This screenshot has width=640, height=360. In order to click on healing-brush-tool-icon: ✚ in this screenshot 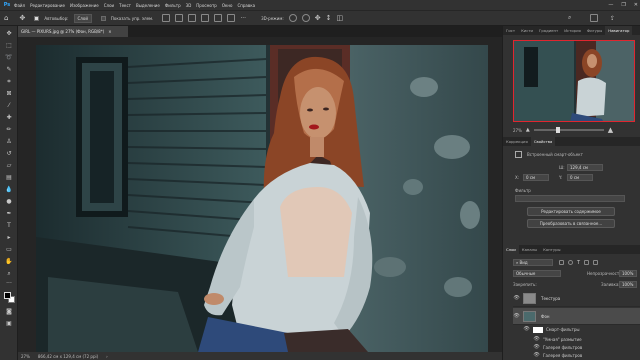, I will do `click(9, 118)`.